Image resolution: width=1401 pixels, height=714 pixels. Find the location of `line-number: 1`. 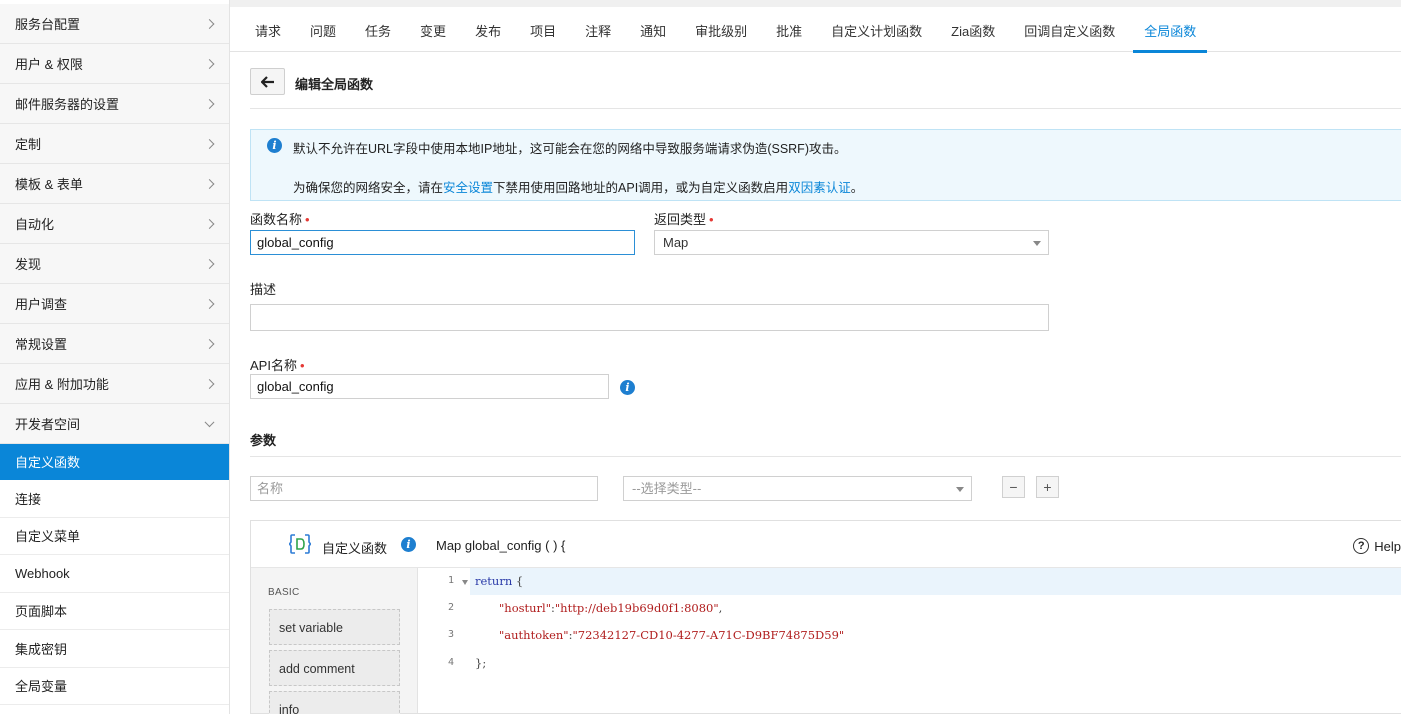

line-number: 1 is located at coordinates (450, 580).